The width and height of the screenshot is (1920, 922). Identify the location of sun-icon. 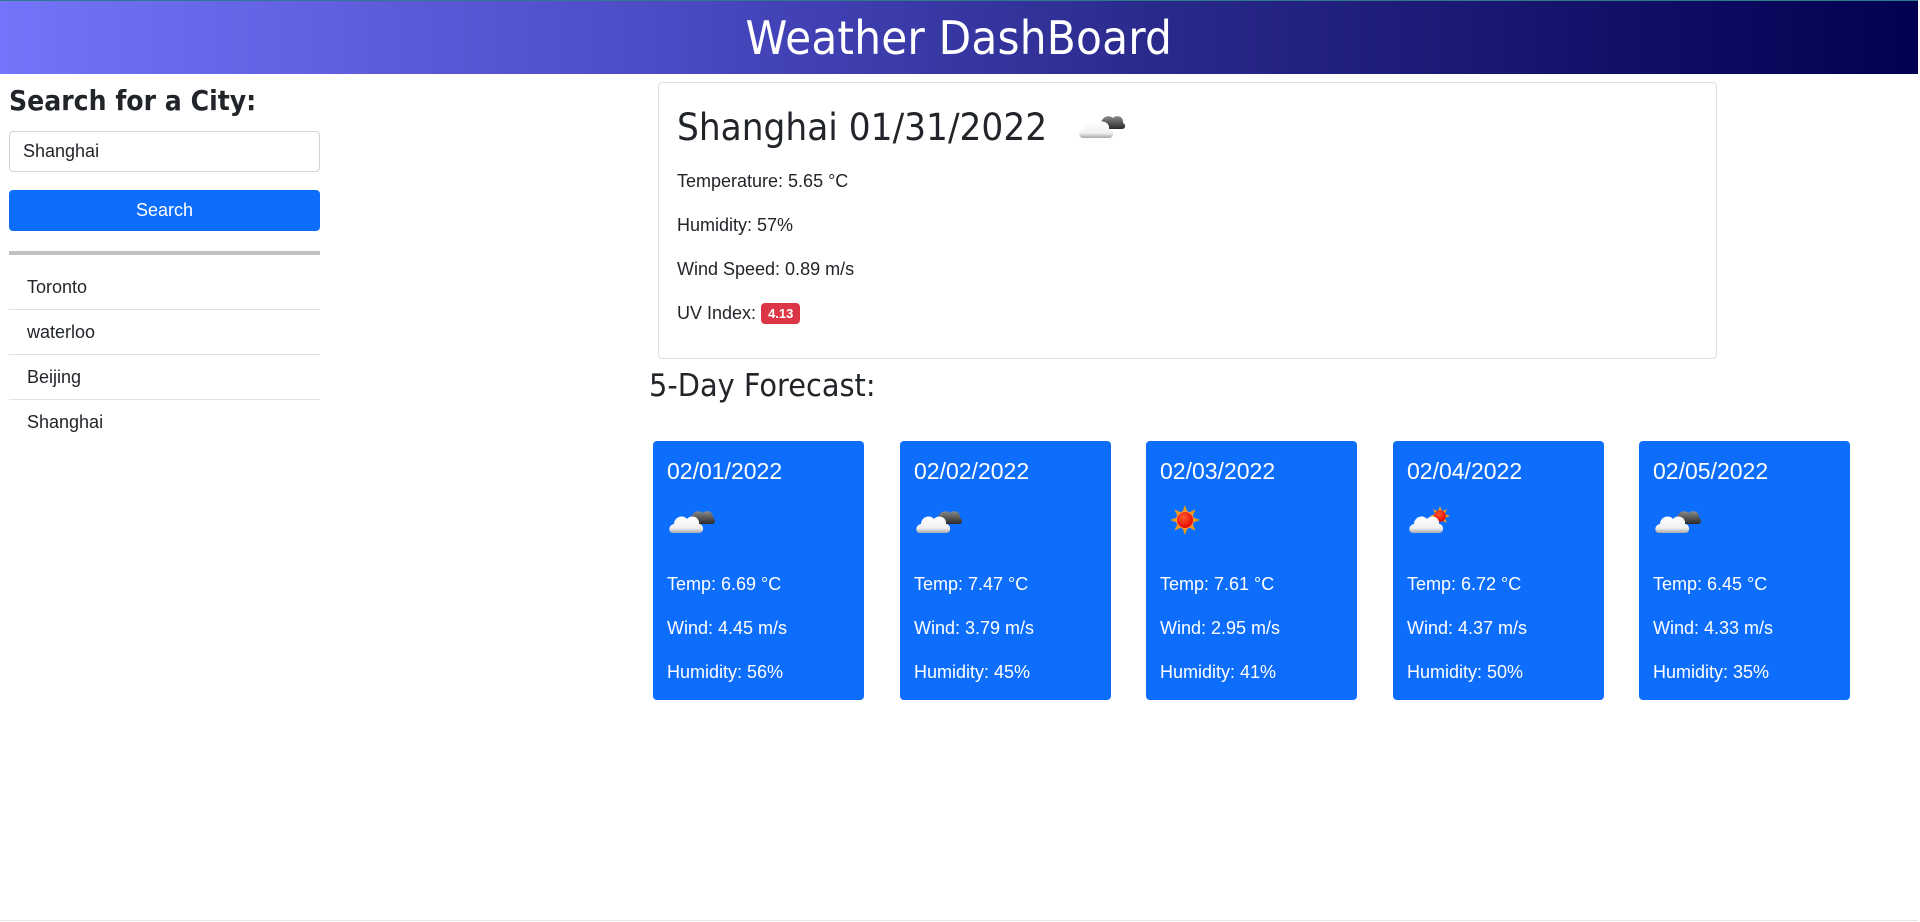
(1251, 520).